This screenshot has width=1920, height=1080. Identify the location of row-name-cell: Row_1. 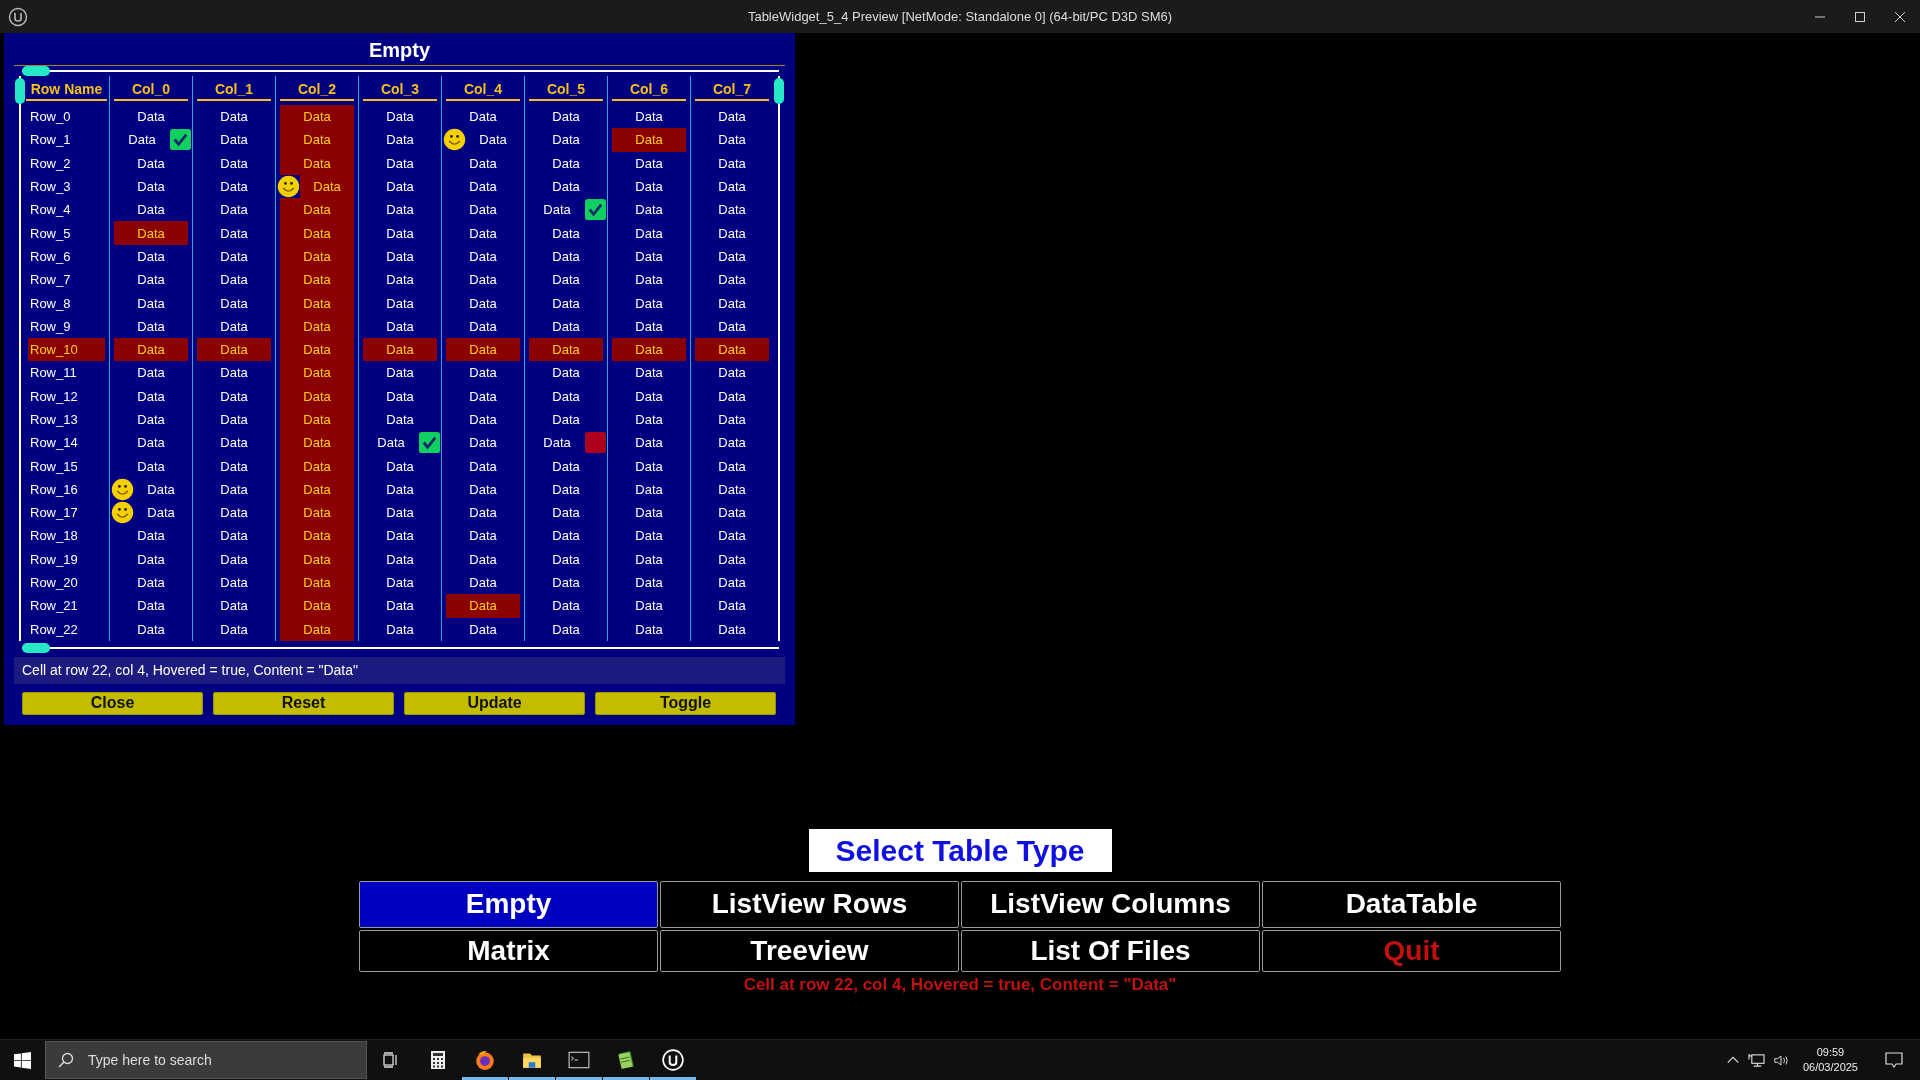
(66, 140).